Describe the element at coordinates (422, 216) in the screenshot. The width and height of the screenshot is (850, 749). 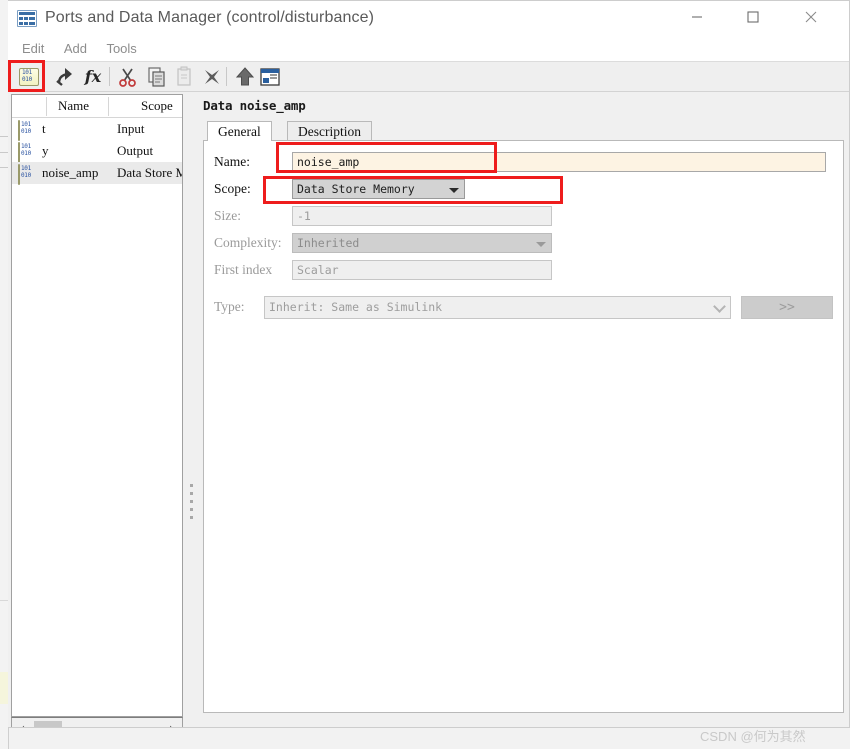
I see `size-input: -1` at that location.